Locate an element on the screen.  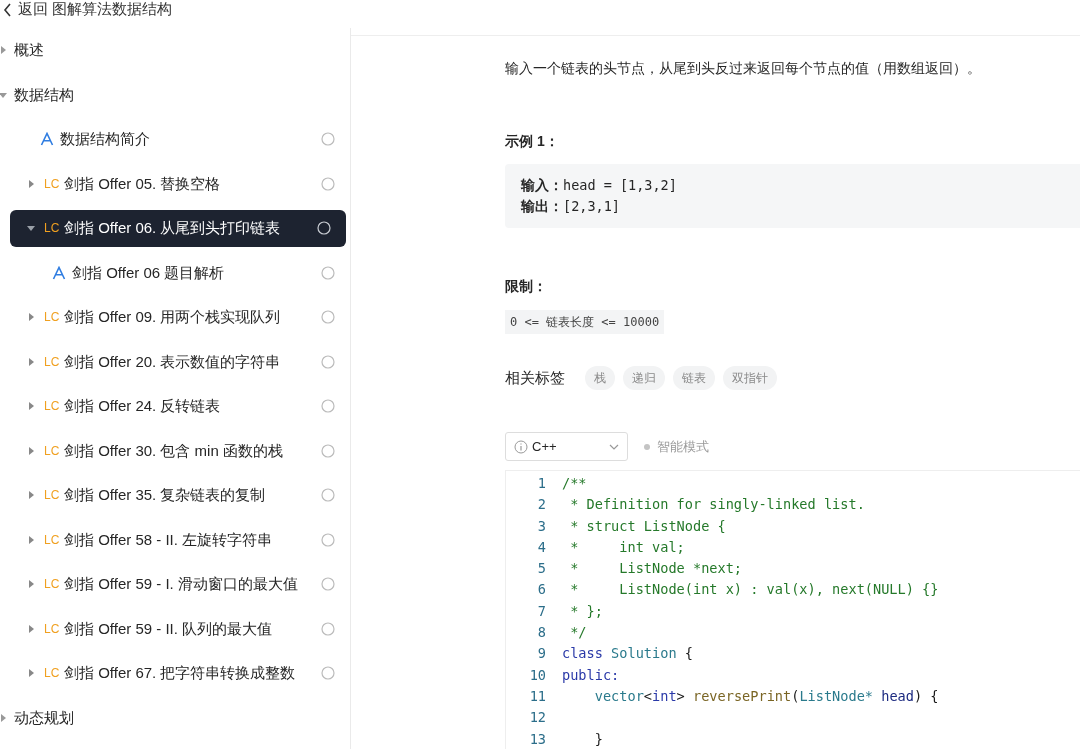
tree-item: LC 剑指 Offer 59 - II. 队列的最大值 is located at coordinates (175, 628).